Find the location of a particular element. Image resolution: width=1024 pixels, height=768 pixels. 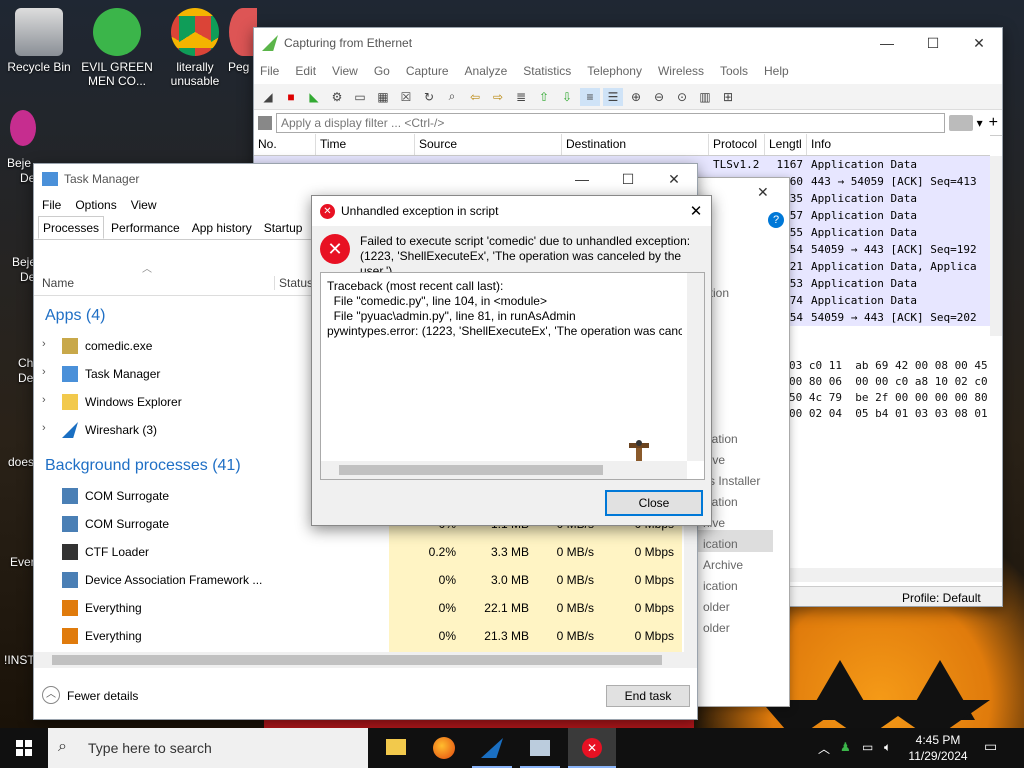

taskbar-file-explorer is located at coordinates (396, 748).